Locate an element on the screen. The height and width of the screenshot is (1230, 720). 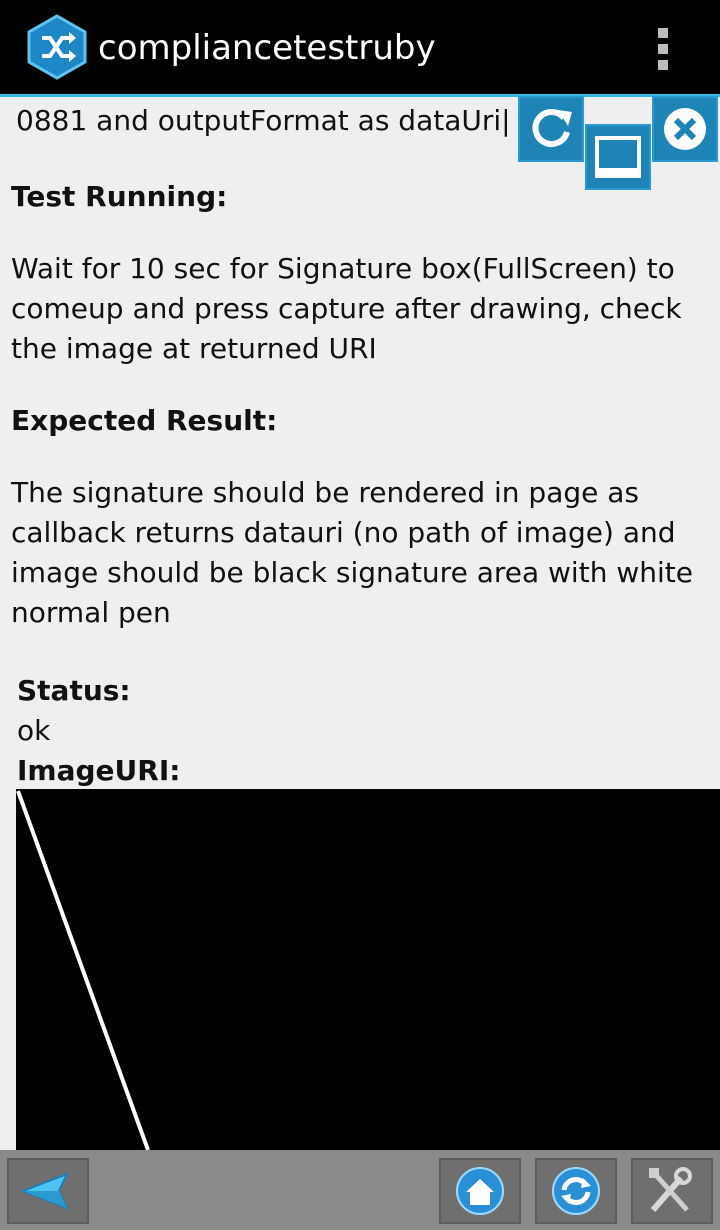
overflow-menu-icon is located at coordinates (664, 49).